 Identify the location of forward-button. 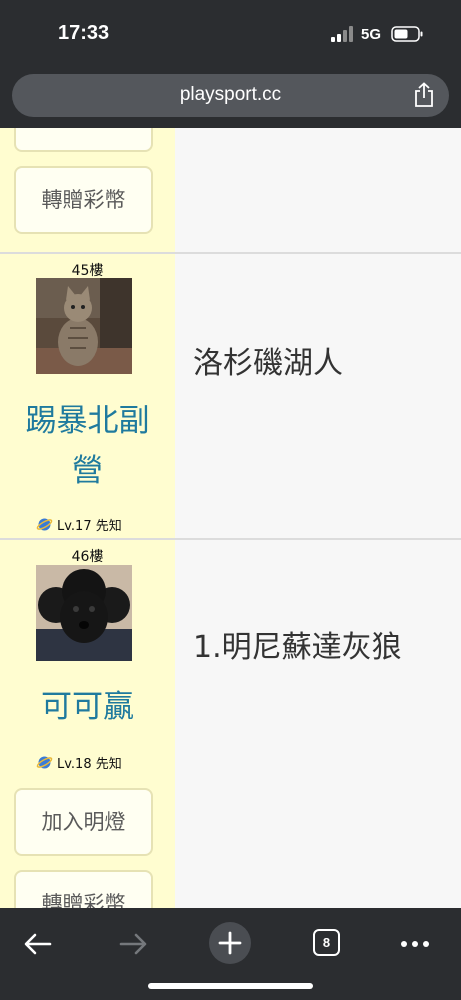
(133, 944).